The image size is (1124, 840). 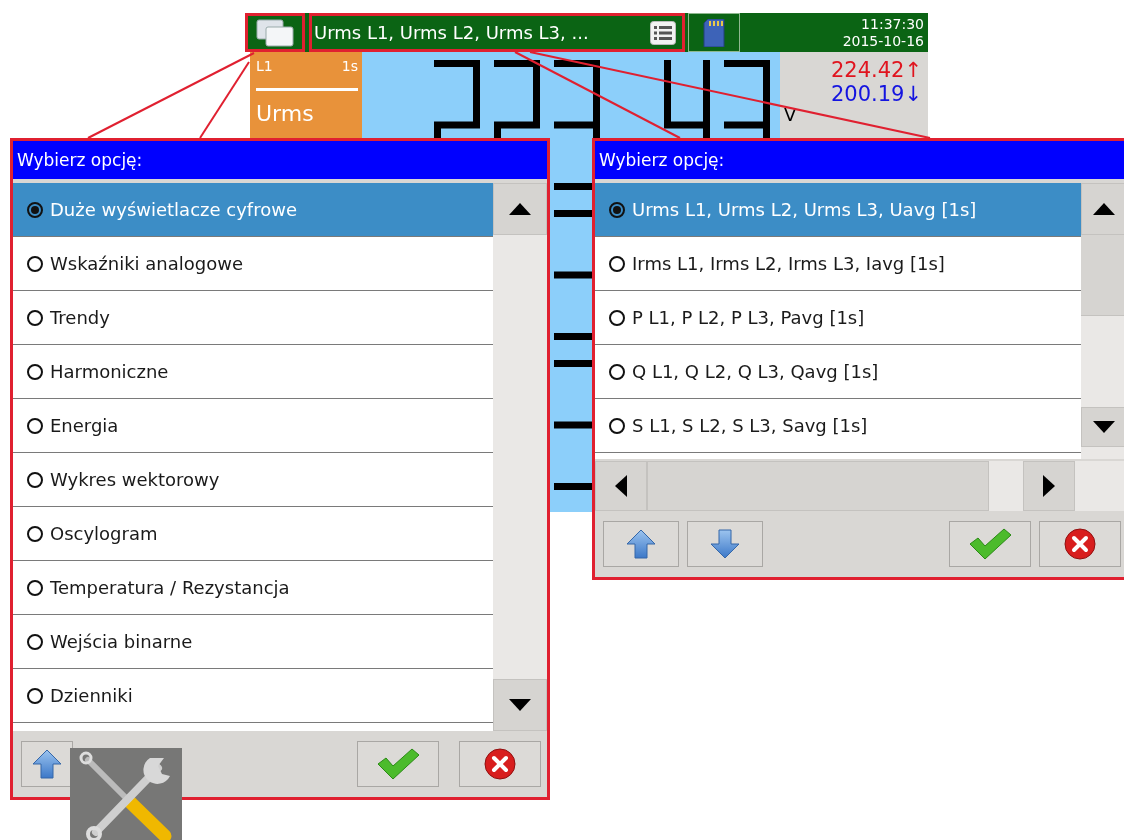 What do you see at coordinates (147, 263) in the screenshot?
I see `option-label: Wskaźniki analogowe` at bounding box center [147, 263].